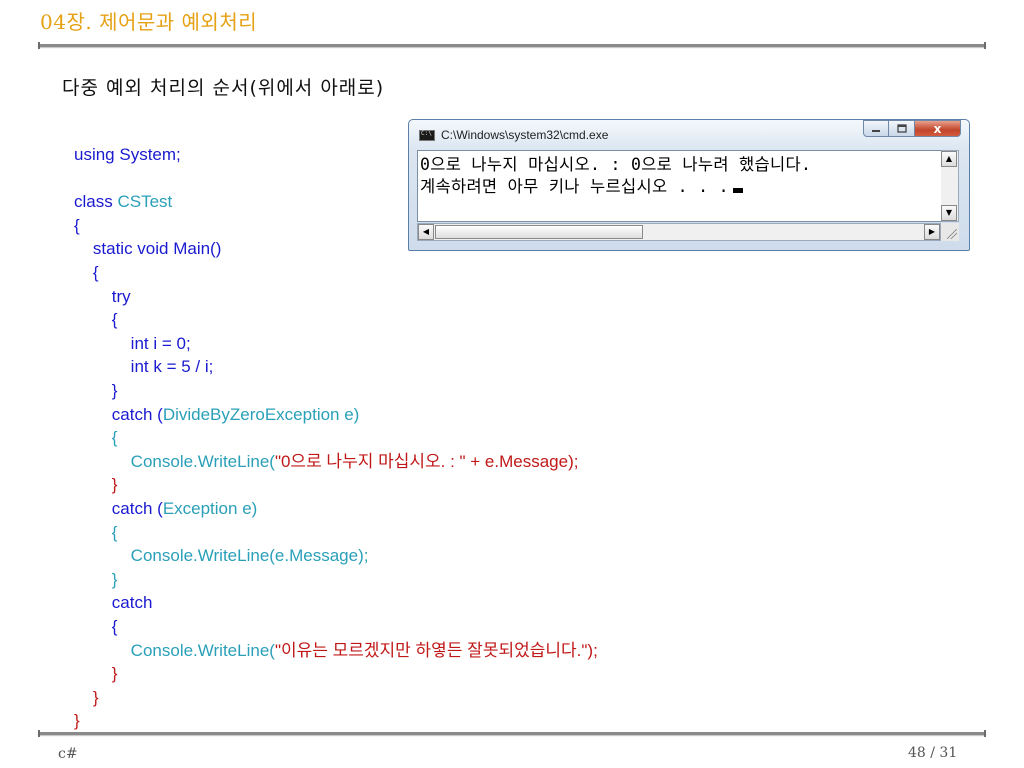  Describe the element at coordinates (933, 753) in the screenshot. I see `page-number: 48 / 31` at that location.